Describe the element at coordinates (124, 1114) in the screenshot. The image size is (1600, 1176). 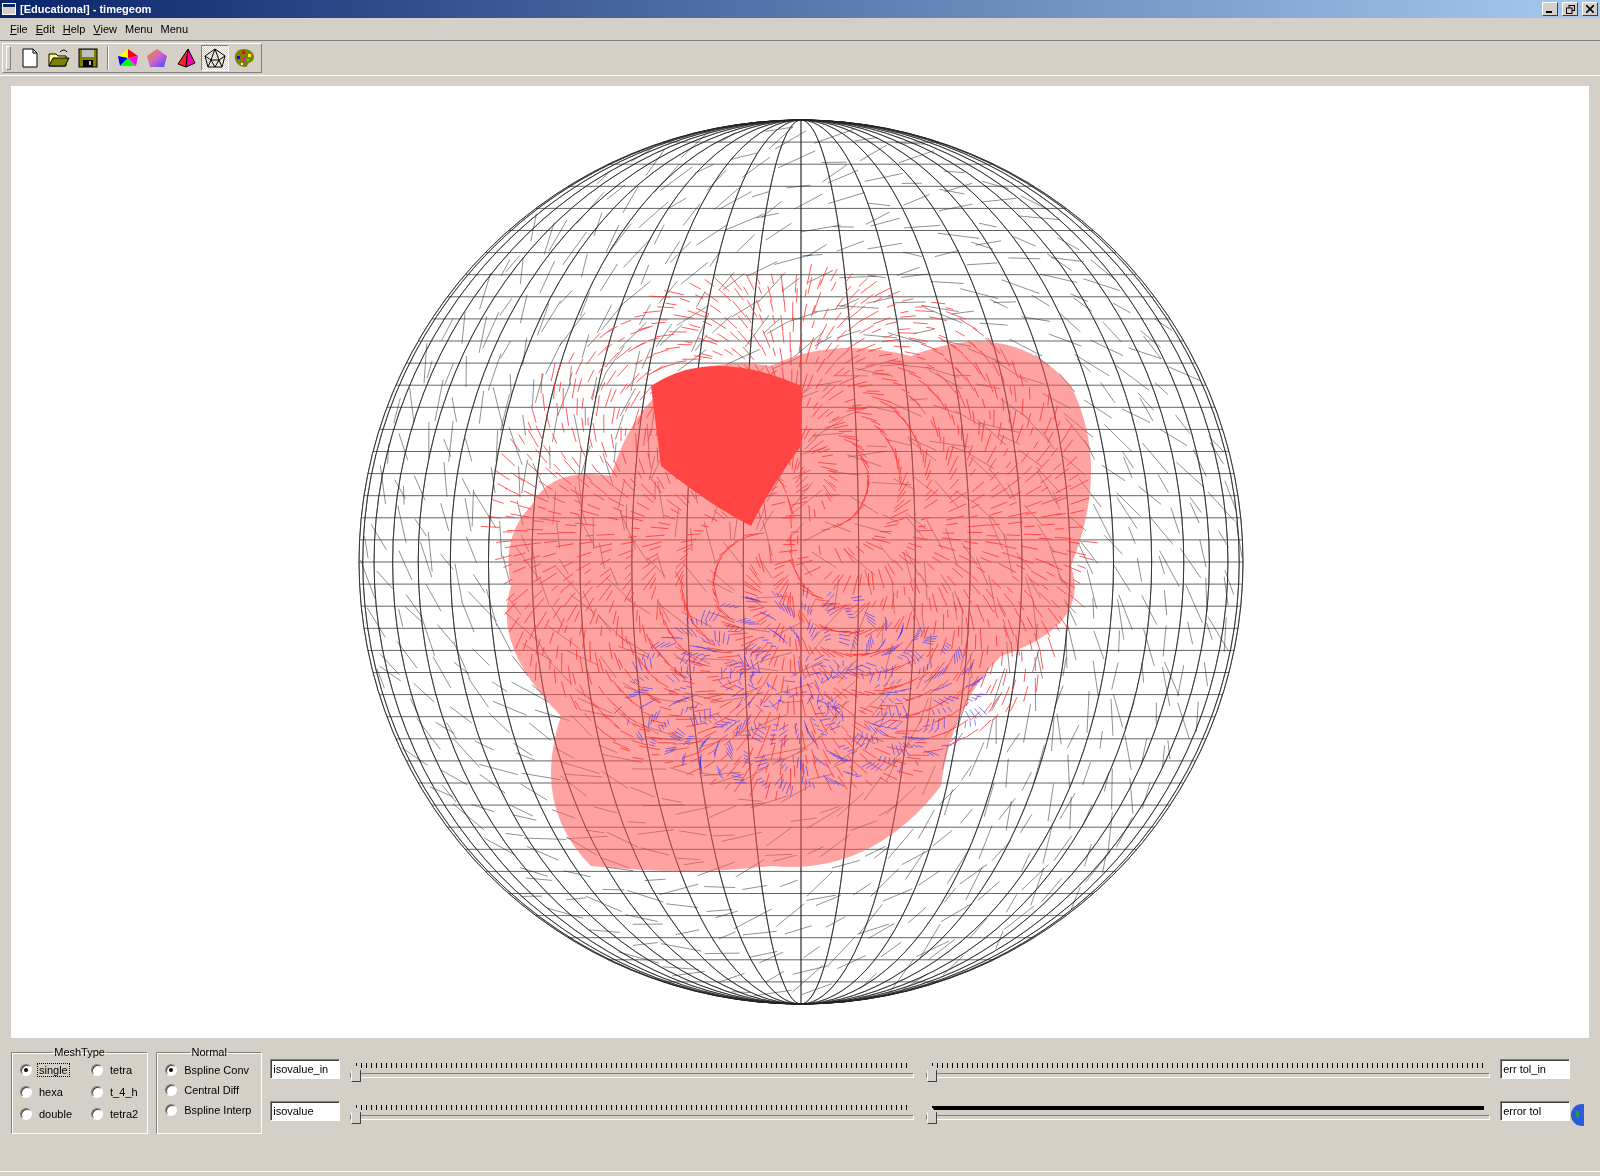
I see `option-label: tetra2` at that location.